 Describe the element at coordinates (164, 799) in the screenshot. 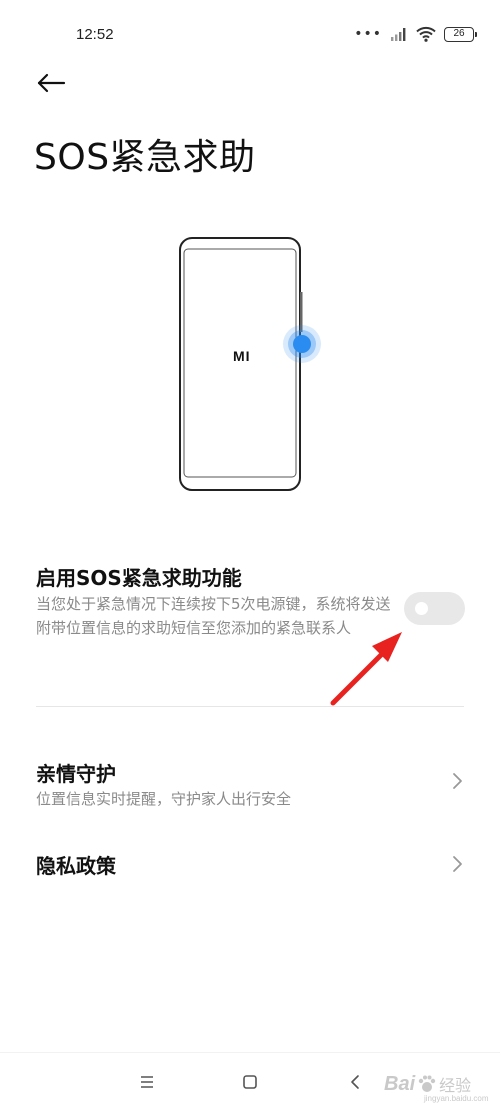

I see `family-guard-subtitle: 位置信息实时提醒，守护家人出行安全` at that location.